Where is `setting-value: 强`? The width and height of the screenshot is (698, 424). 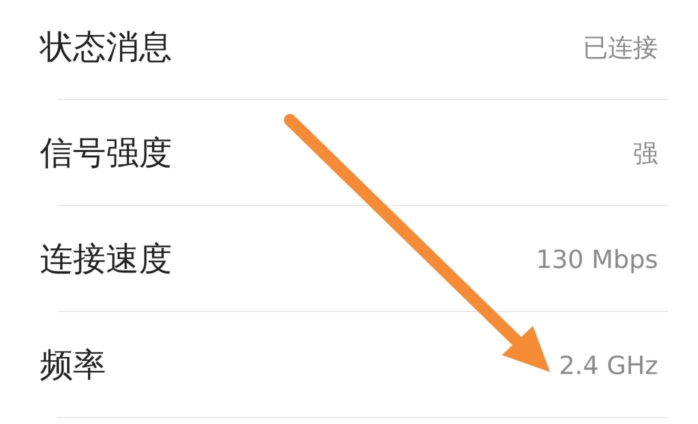 setting-value: 强 is located at coordinates (645, 154).